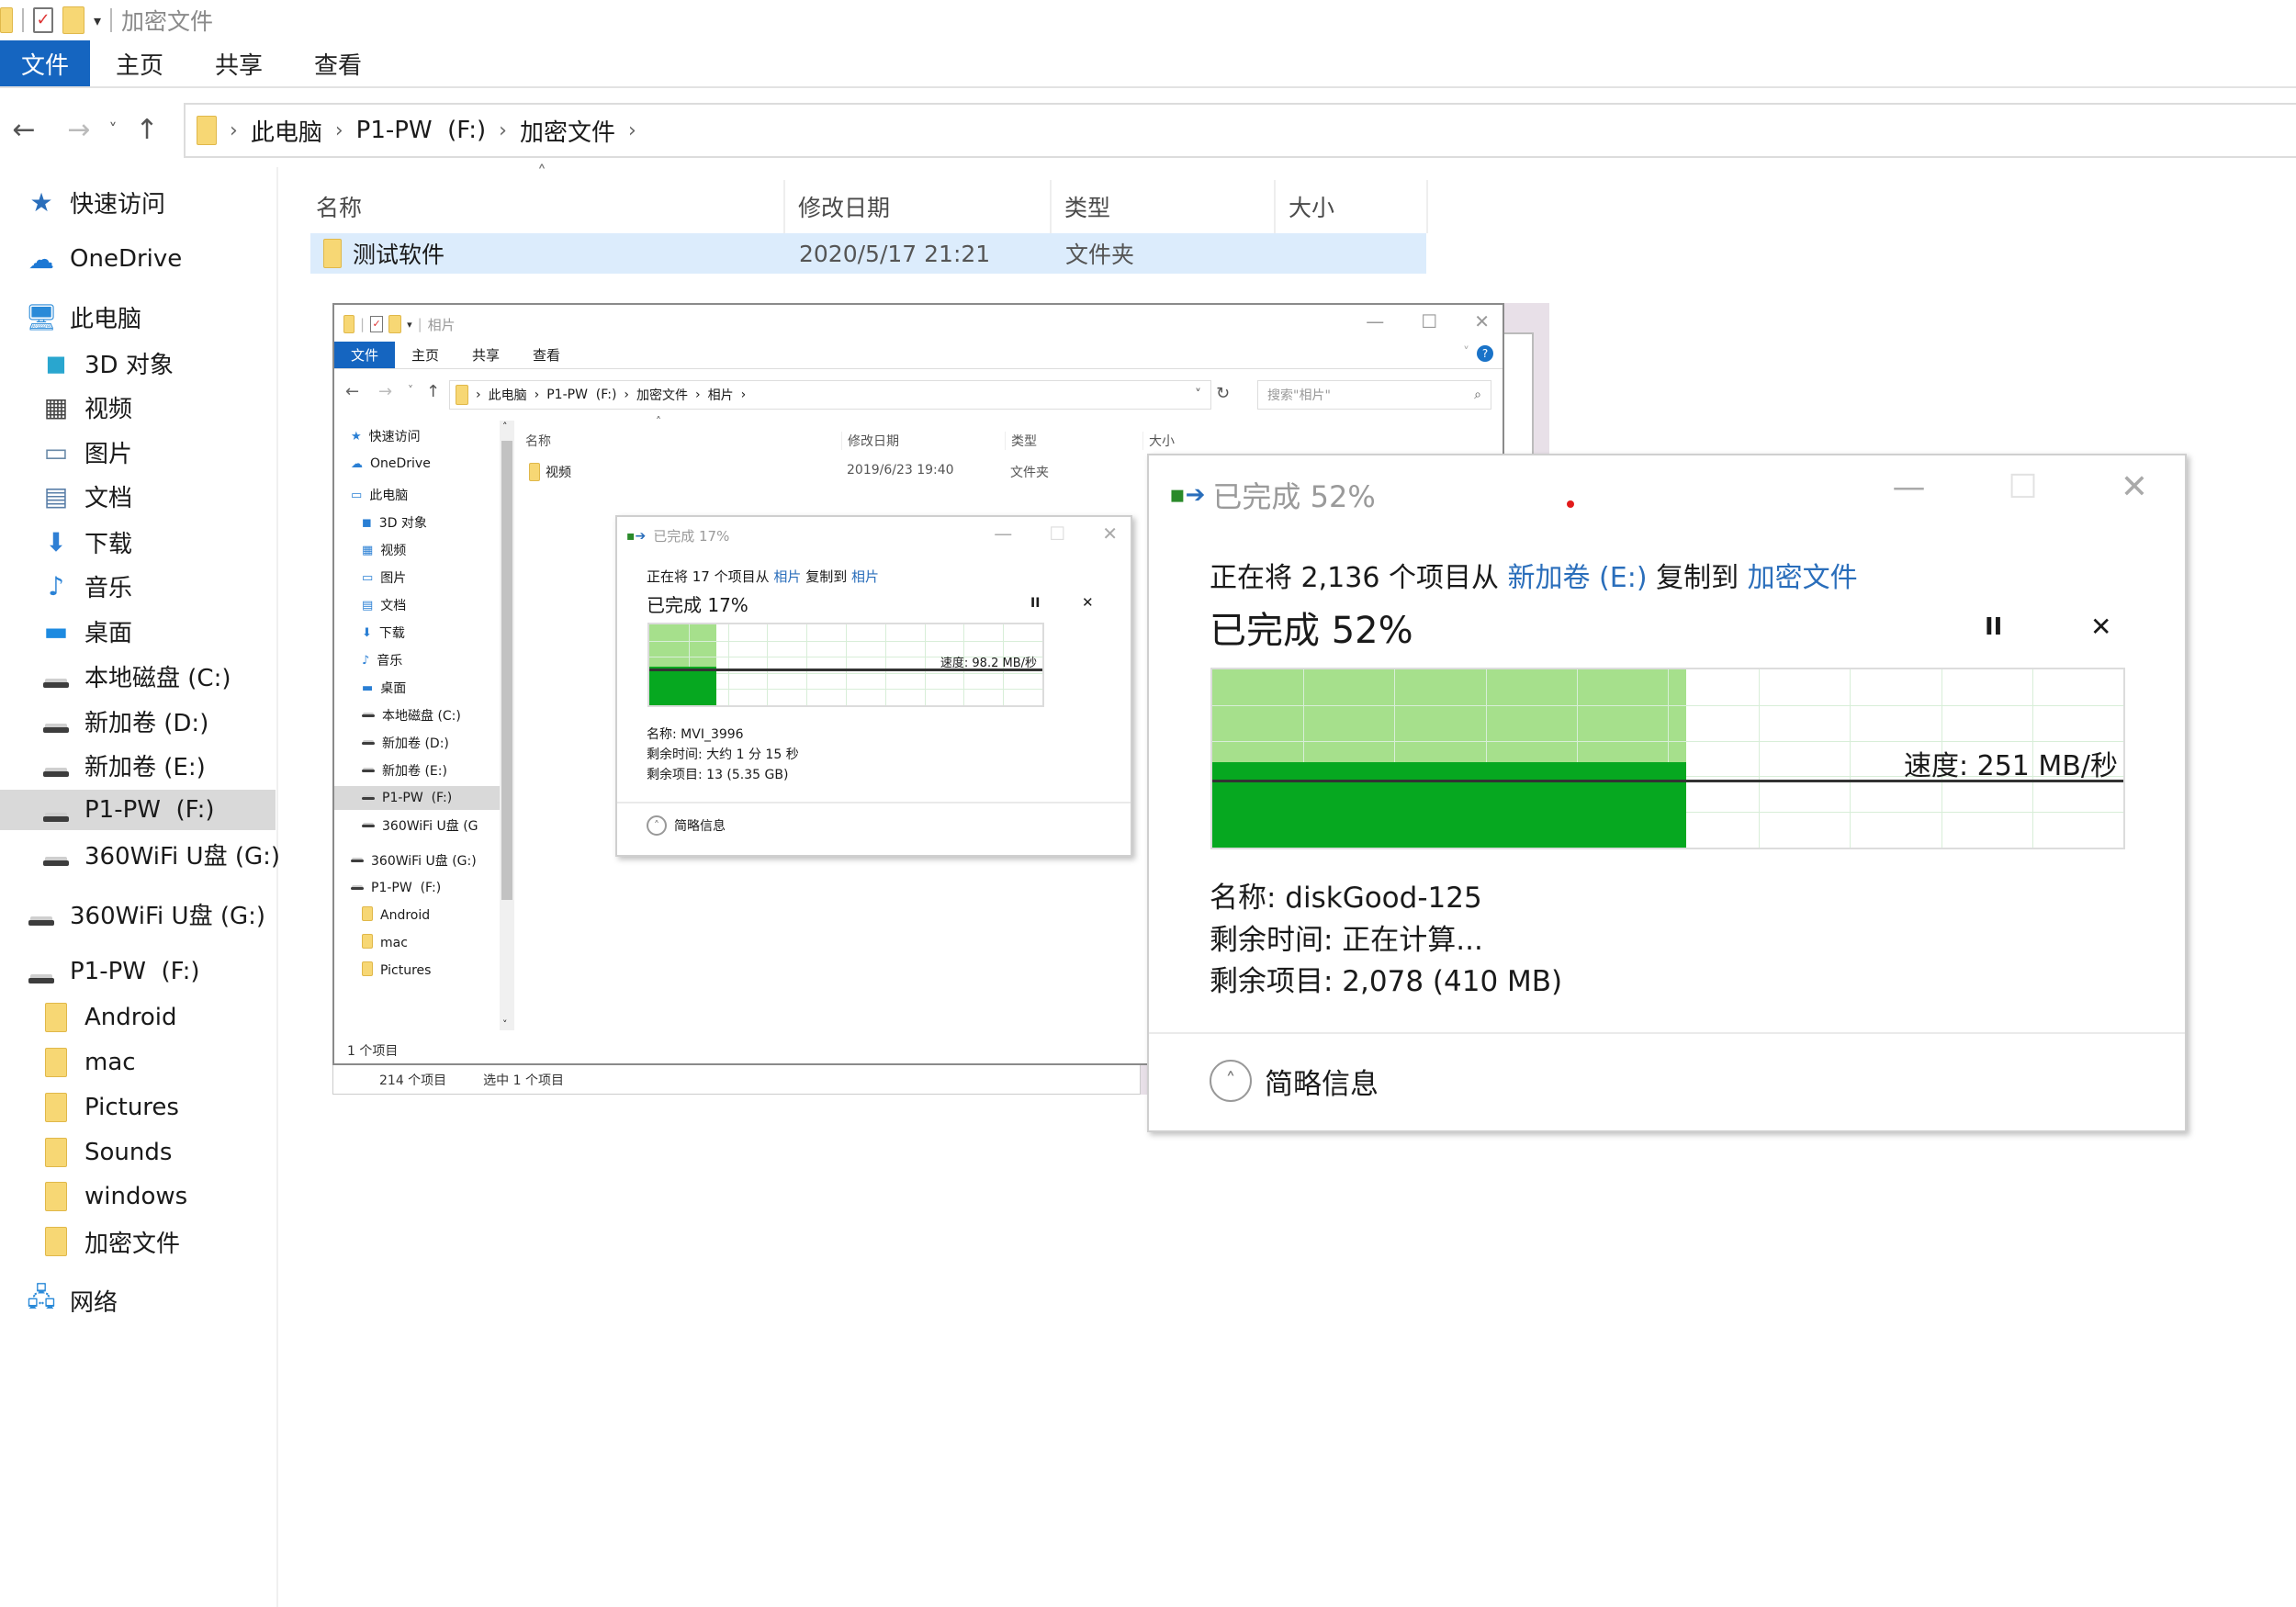 This screenshot has width=2296, height=1607. Describe the element at coordinates (89, 1107) in the screenshot. I see `sidebar-item: Pictures` at that location.